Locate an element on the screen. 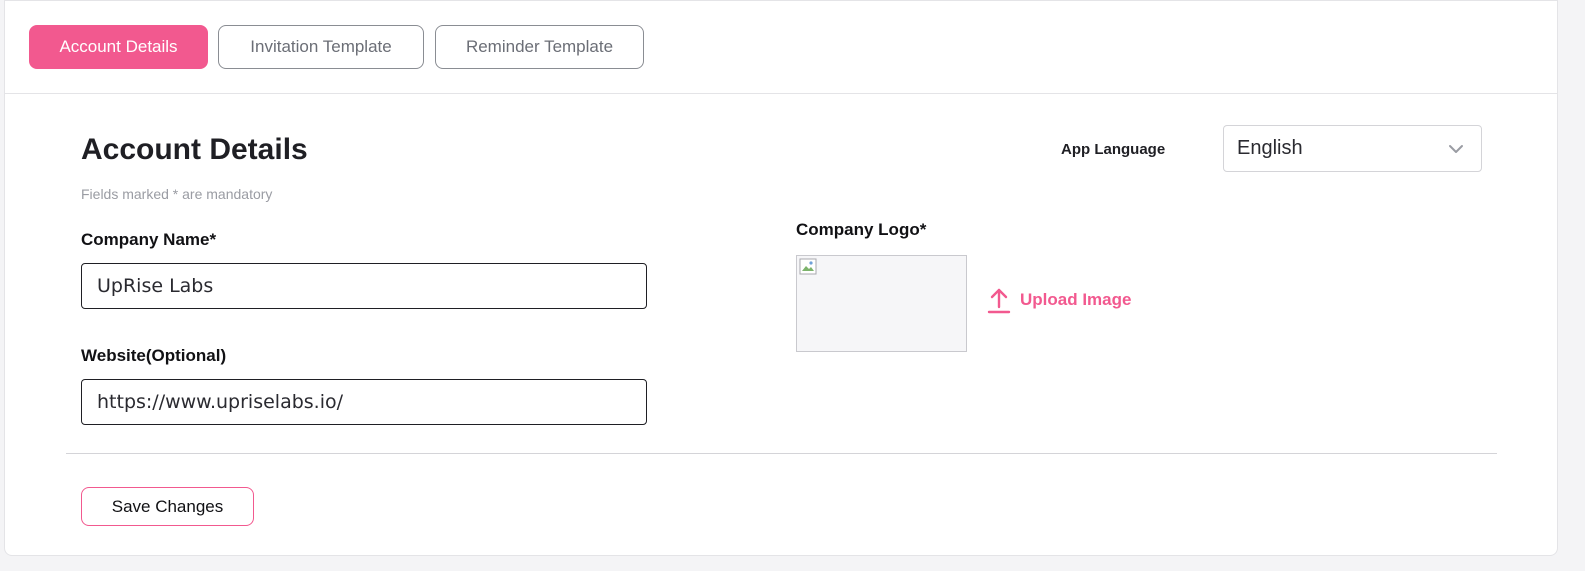 The height and width of the screenshot is (571, 1585). tab-invitation-template: Invitation Template is located at coordinates (321, 47).